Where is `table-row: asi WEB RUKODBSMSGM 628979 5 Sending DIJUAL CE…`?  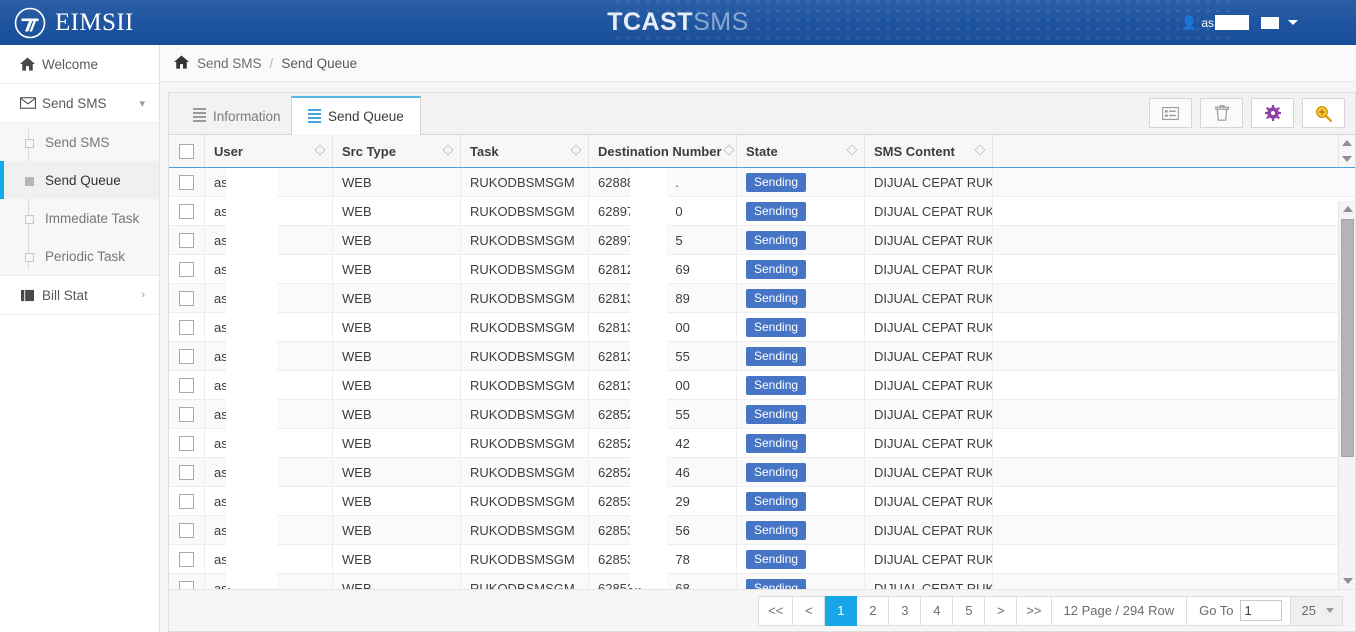 table-row: asi WEB RUKODBSMSGM 628979 5 Sending DIJUAL CE… is located at coordinates (762, 240).